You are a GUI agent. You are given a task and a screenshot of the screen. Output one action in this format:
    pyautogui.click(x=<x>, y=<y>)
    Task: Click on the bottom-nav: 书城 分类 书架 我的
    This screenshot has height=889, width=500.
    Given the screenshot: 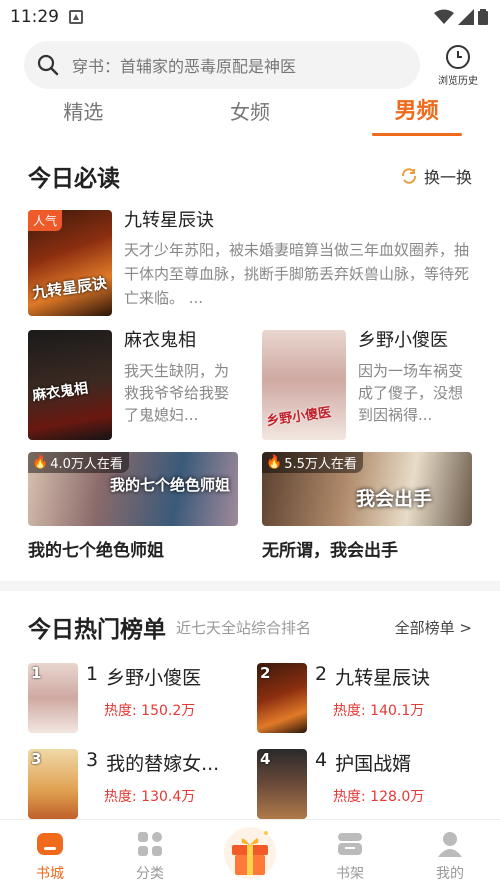 What is the action you would take?
    pyautogui.click(x=250, y=854)
    